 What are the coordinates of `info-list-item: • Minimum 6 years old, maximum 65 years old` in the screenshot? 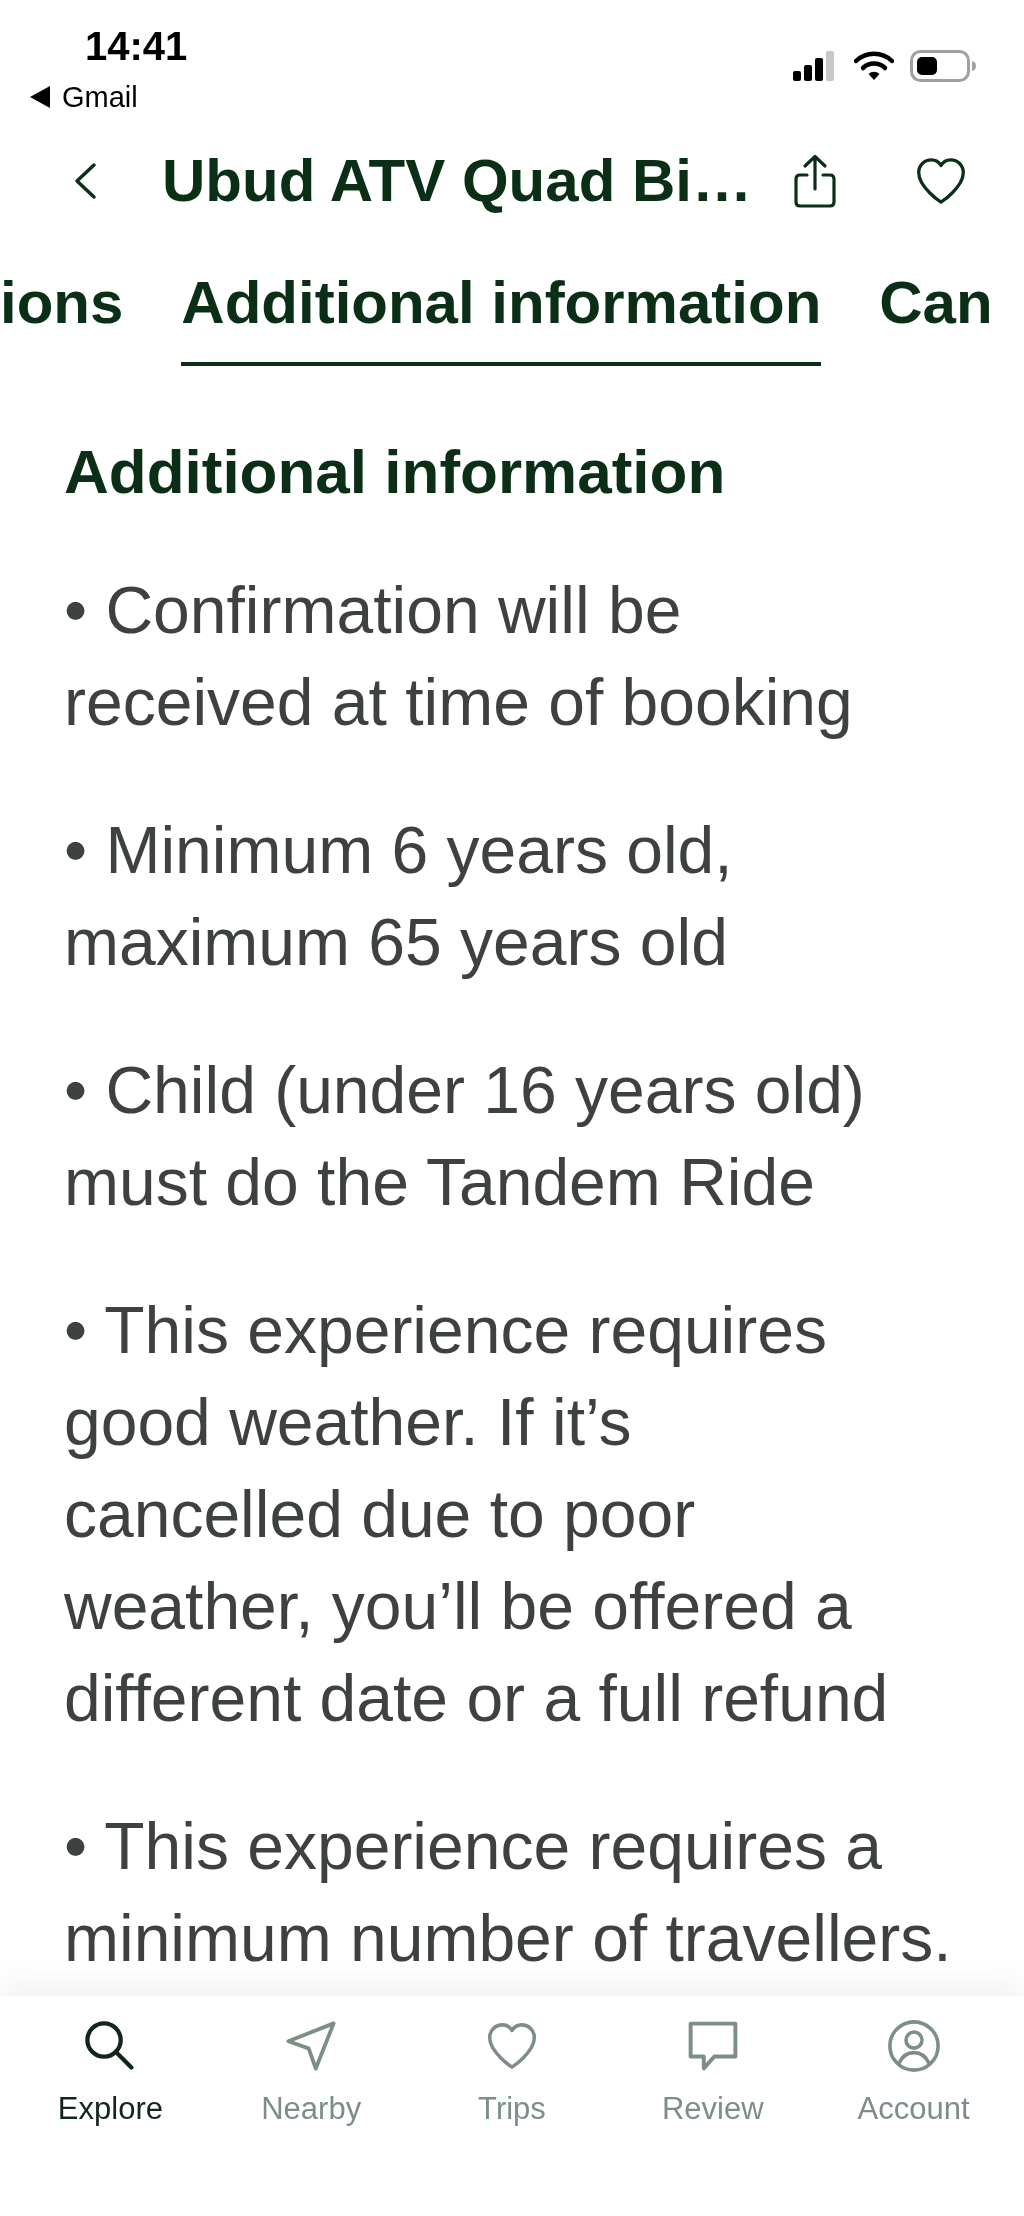 It's located at (399, 896).